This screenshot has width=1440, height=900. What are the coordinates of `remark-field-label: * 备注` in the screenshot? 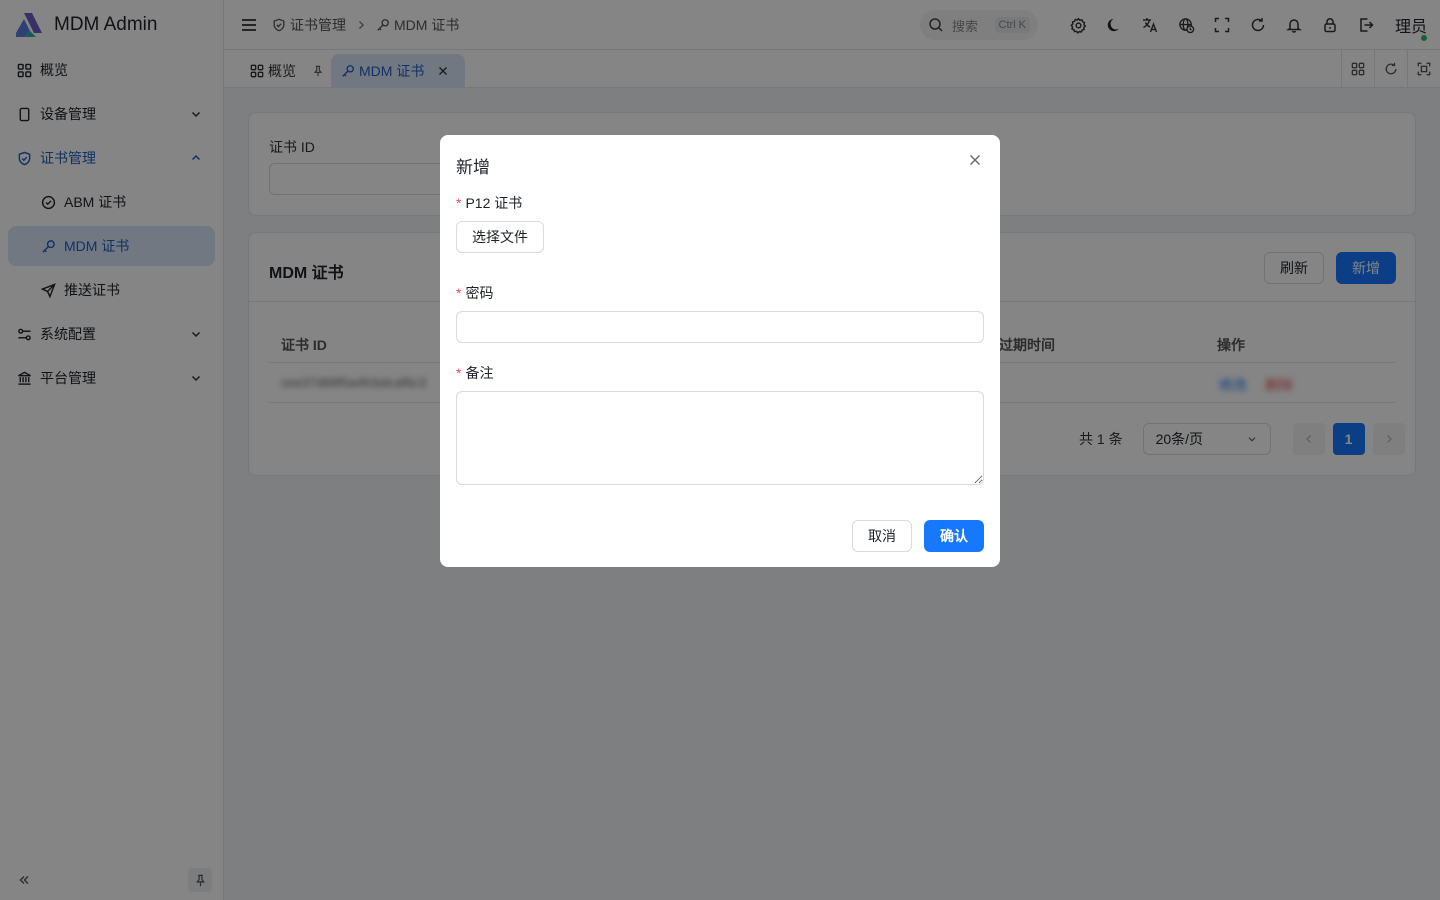 It's located at (475, 373).